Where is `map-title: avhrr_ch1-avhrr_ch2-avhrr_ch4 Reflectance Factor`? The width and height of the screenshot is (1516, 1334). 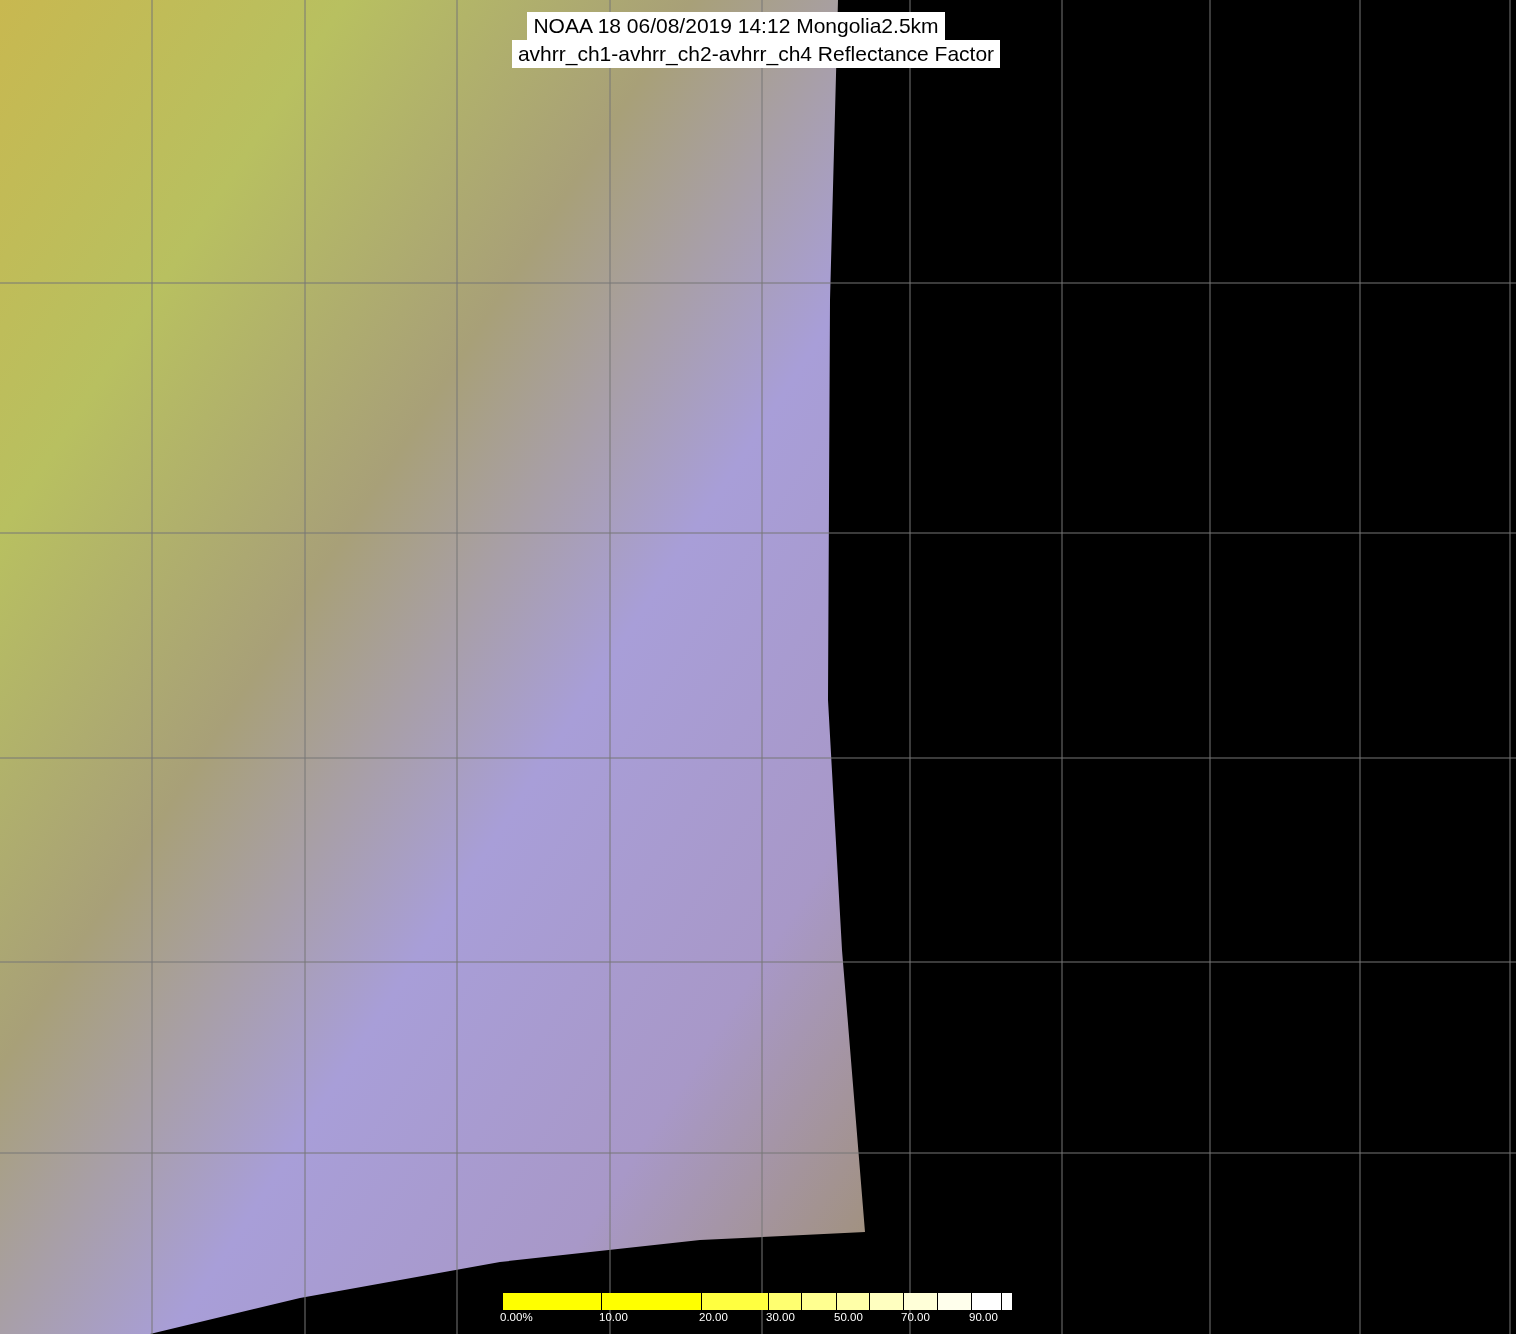 map-title: avhrr_ch1-avhrr_ch2-avhrr_ch4 Reflectance Factor is located at coordinates (756, 54).